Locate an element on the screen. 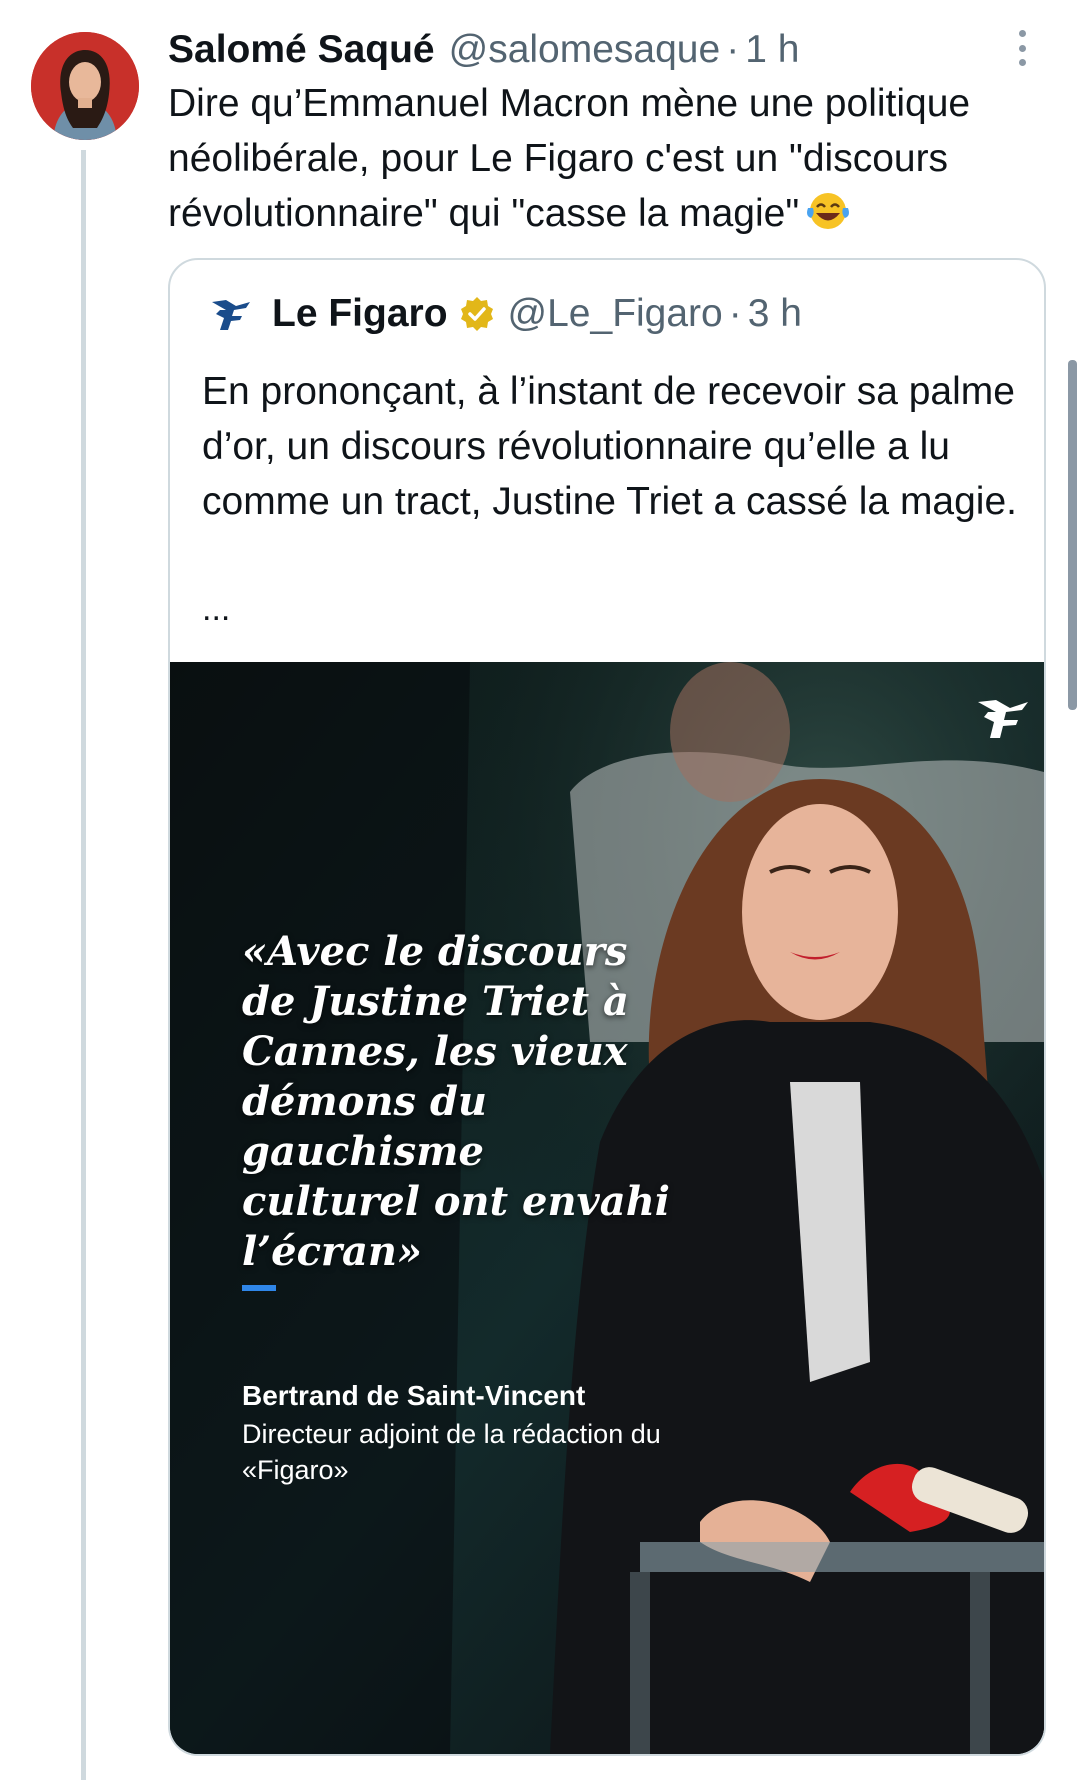 The height and width of the screenshot is (1780, 1077). quoted-time: 3 h is located at coordinates (775, 314).